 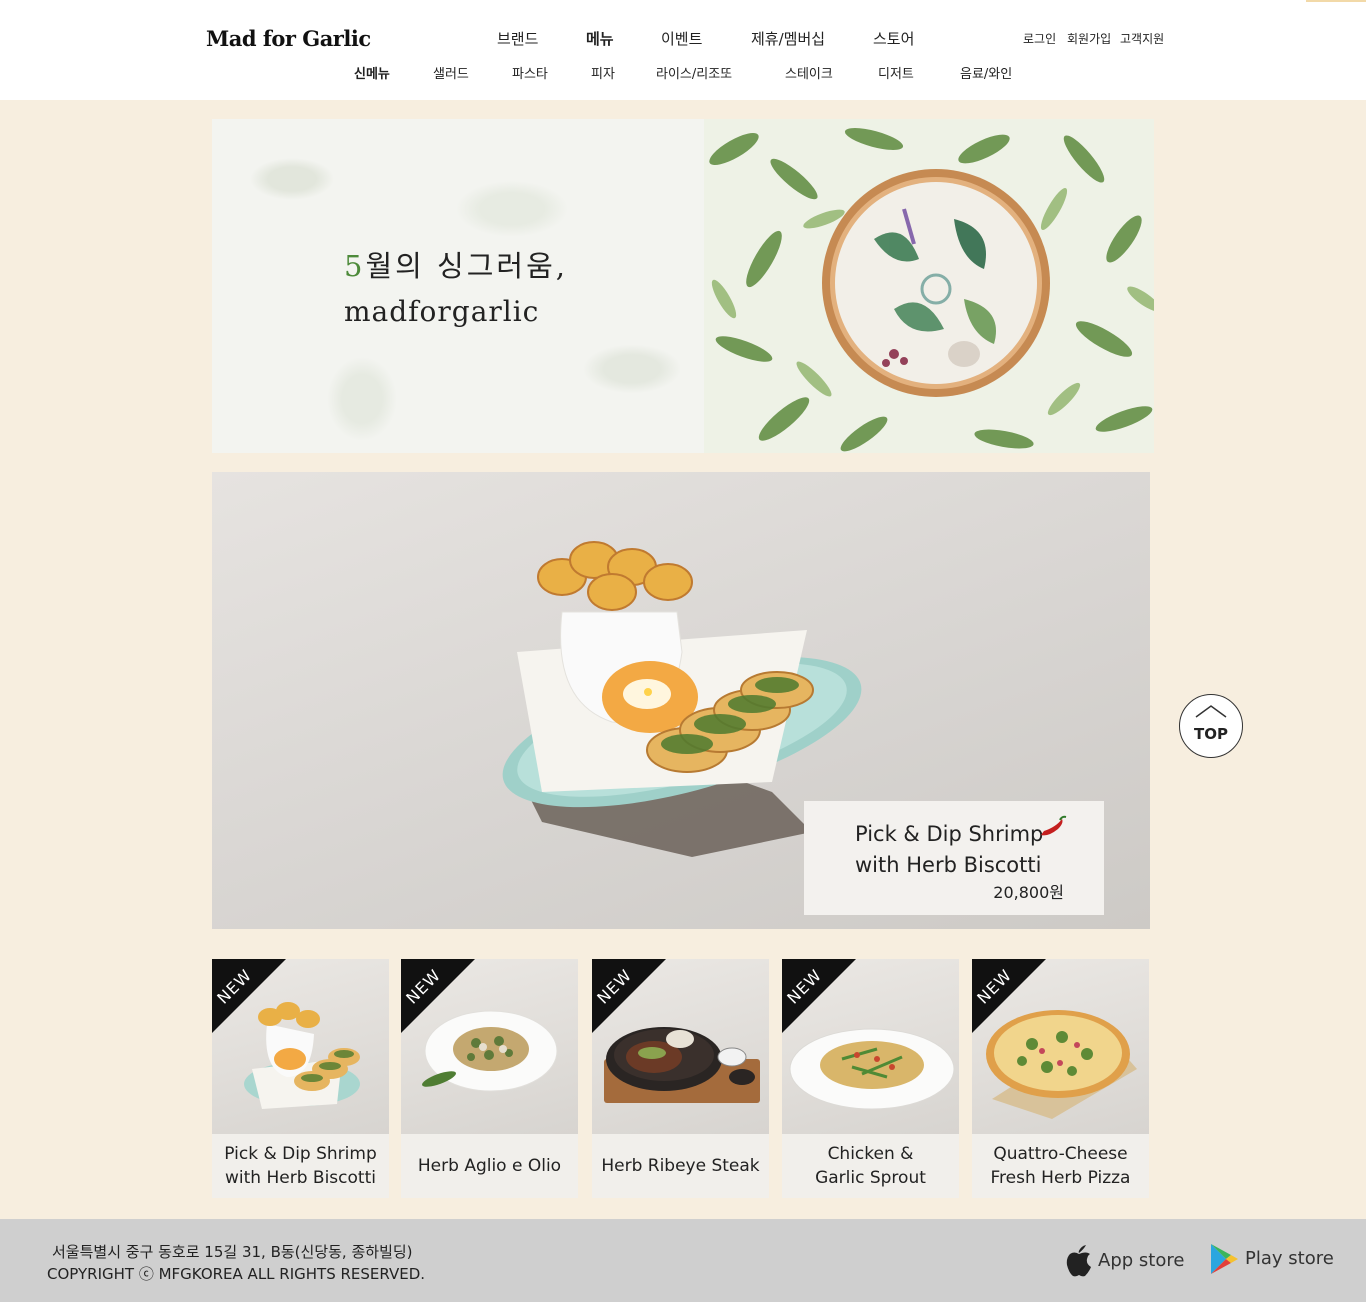 What do you see at coordinates (372, 72) in the screenshot?
I see `subnav-new-menu: 신메뉴` at bounding box center [372, 72].